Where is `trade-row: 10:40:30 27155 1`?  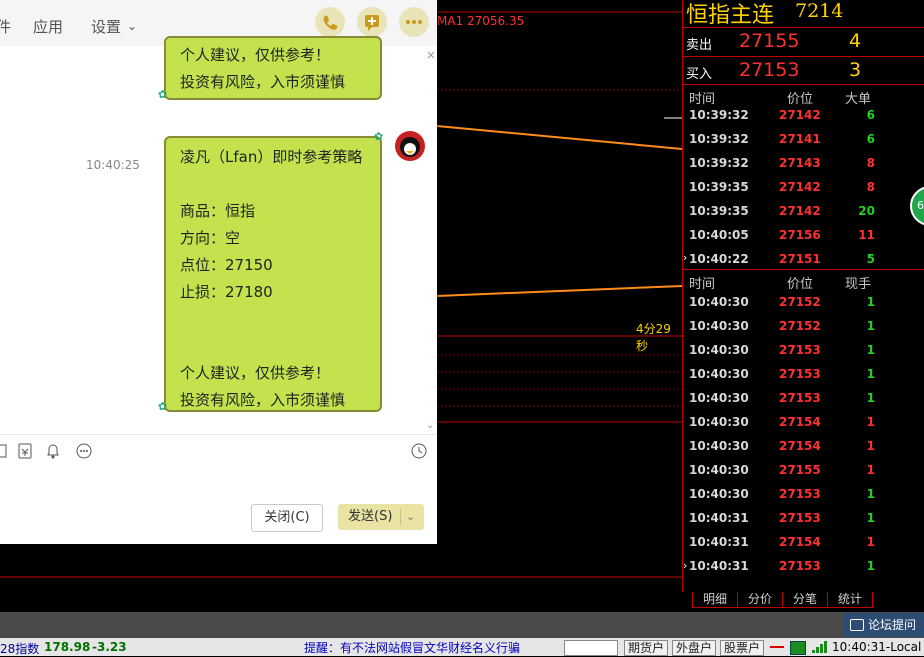
trade-row: 10:40:30 27155 1 is located at coordinates (803, 471).